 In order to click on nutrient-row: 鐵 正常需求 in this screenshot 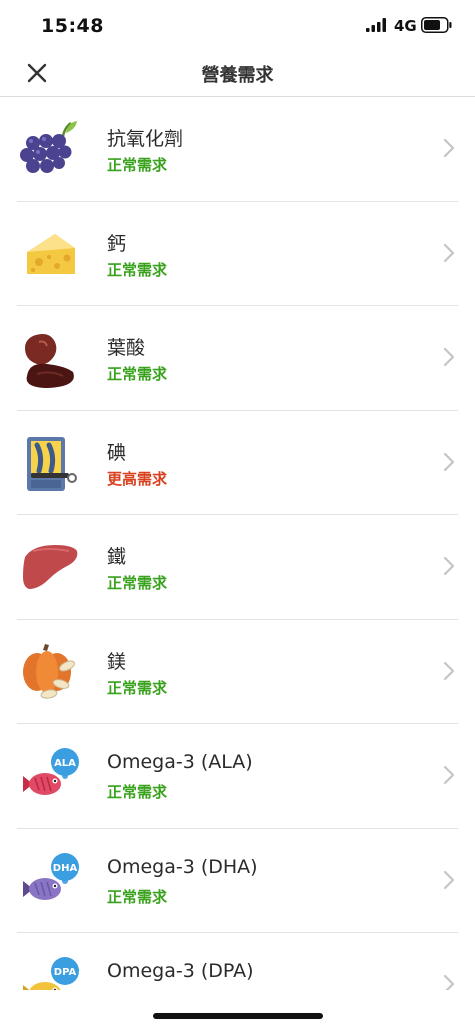, I will do `click(237, 567)`.